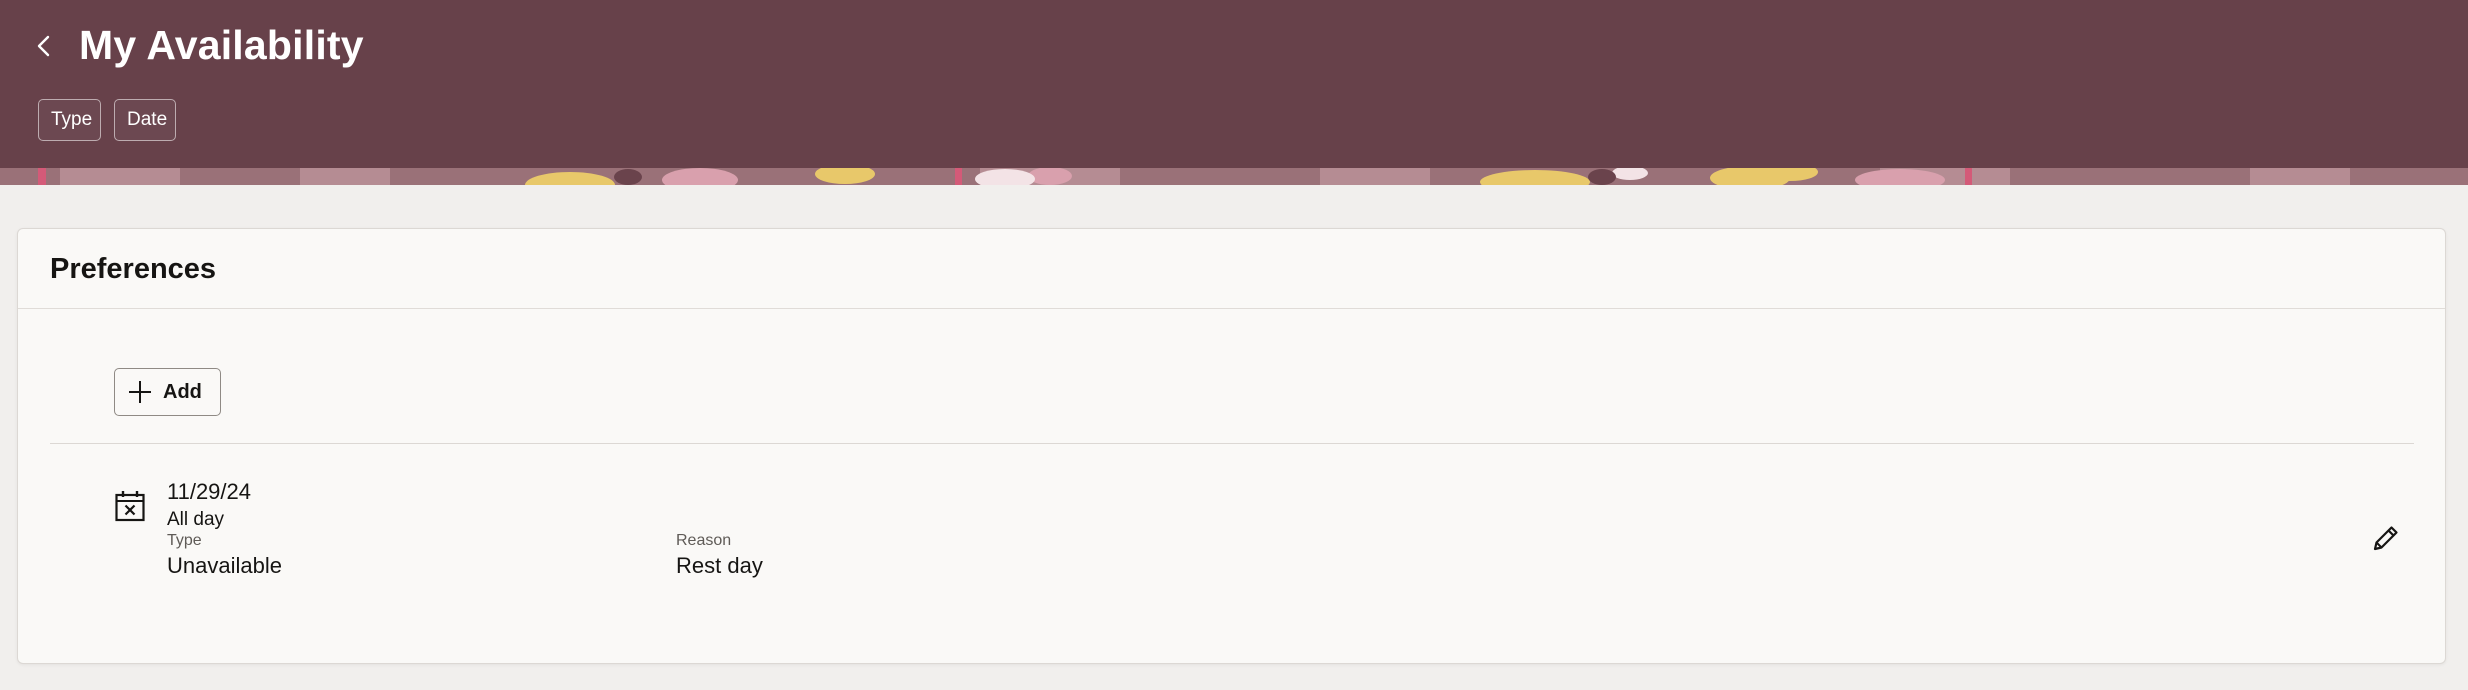 The image size is (2468, 690). Describe the element at coordinates (1231, 308) in the screenshot. I see `section-divider` at that location.